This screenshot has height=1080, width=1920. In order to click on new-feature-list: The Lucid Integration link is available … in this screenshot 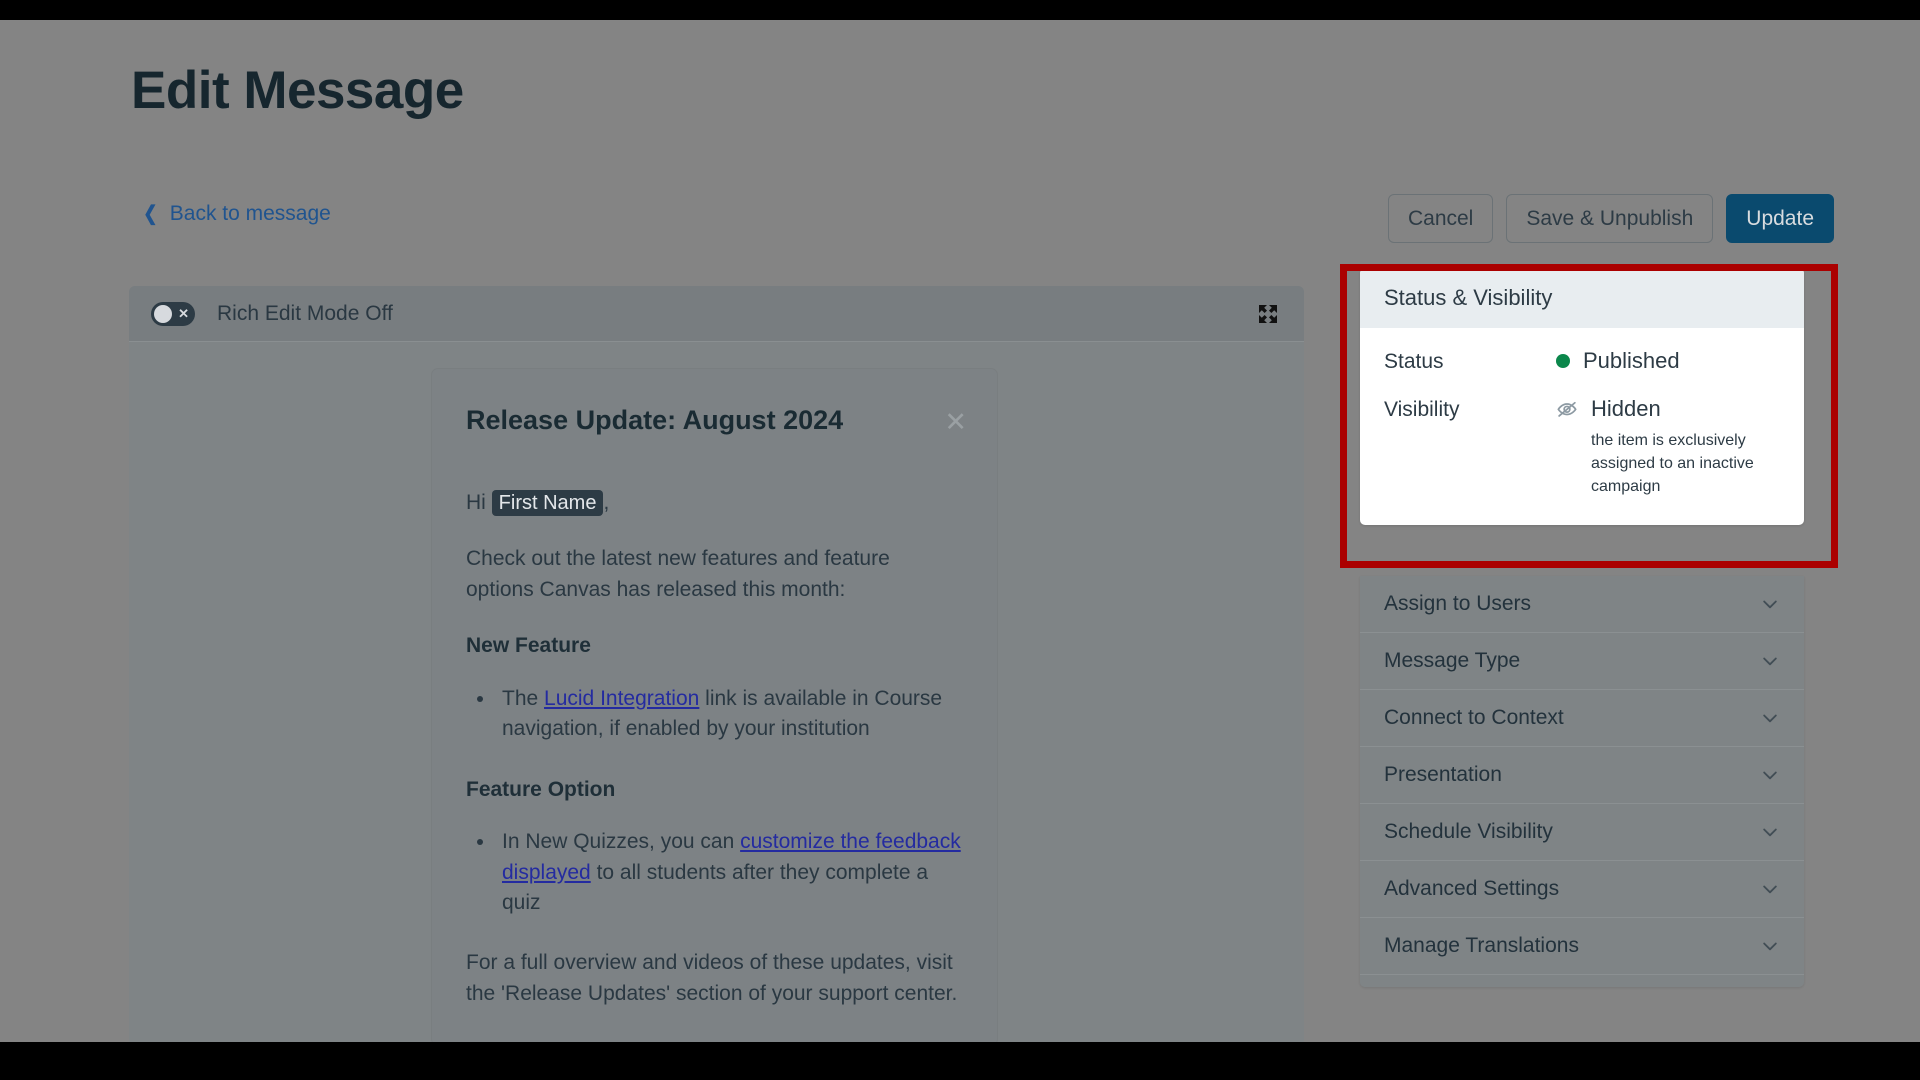, I will do `click(729, 714)`.